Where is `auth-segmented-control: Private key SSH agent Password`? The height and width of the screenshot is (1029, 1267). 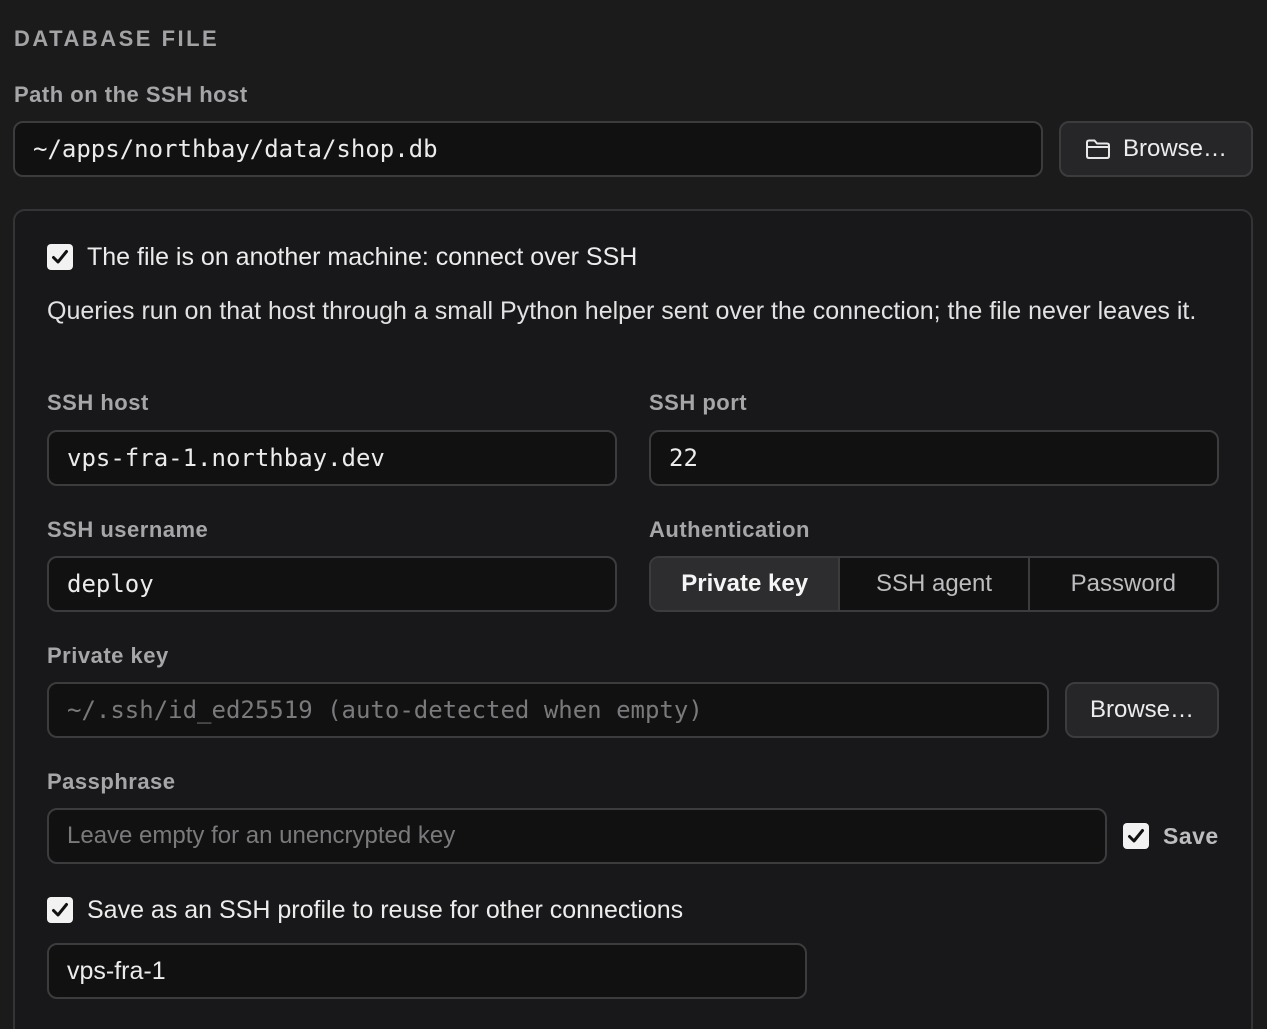
auth-segmented-control: Private key SSH agent Password is located at coordinates (934, 584).